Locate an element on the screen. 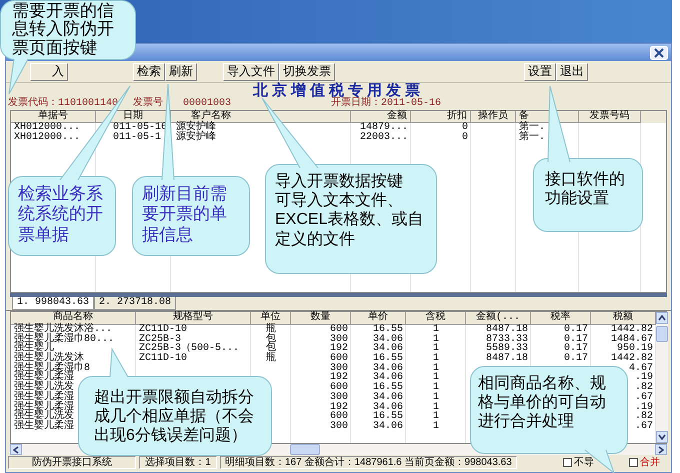 This screenshot has width=680, height=473. table-cell-text: 强生婴儿柔湿 is located at coordinates (44, 427).